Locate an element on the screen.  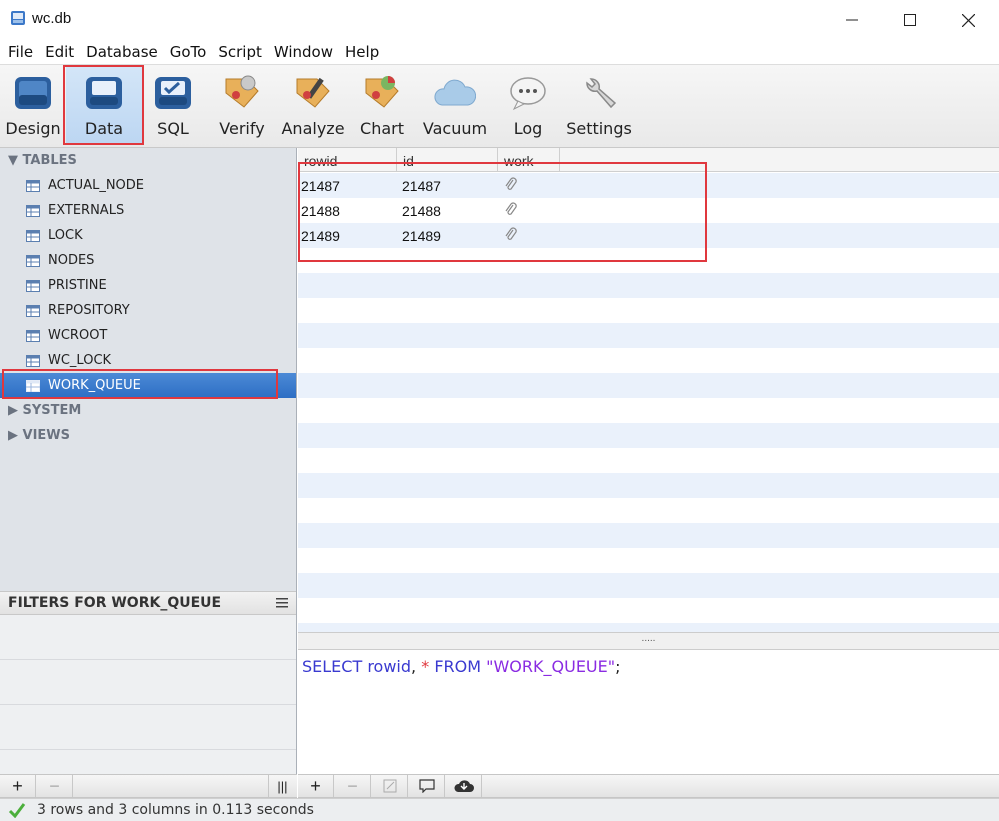
sql-icon is located at coordinates (173, 93).